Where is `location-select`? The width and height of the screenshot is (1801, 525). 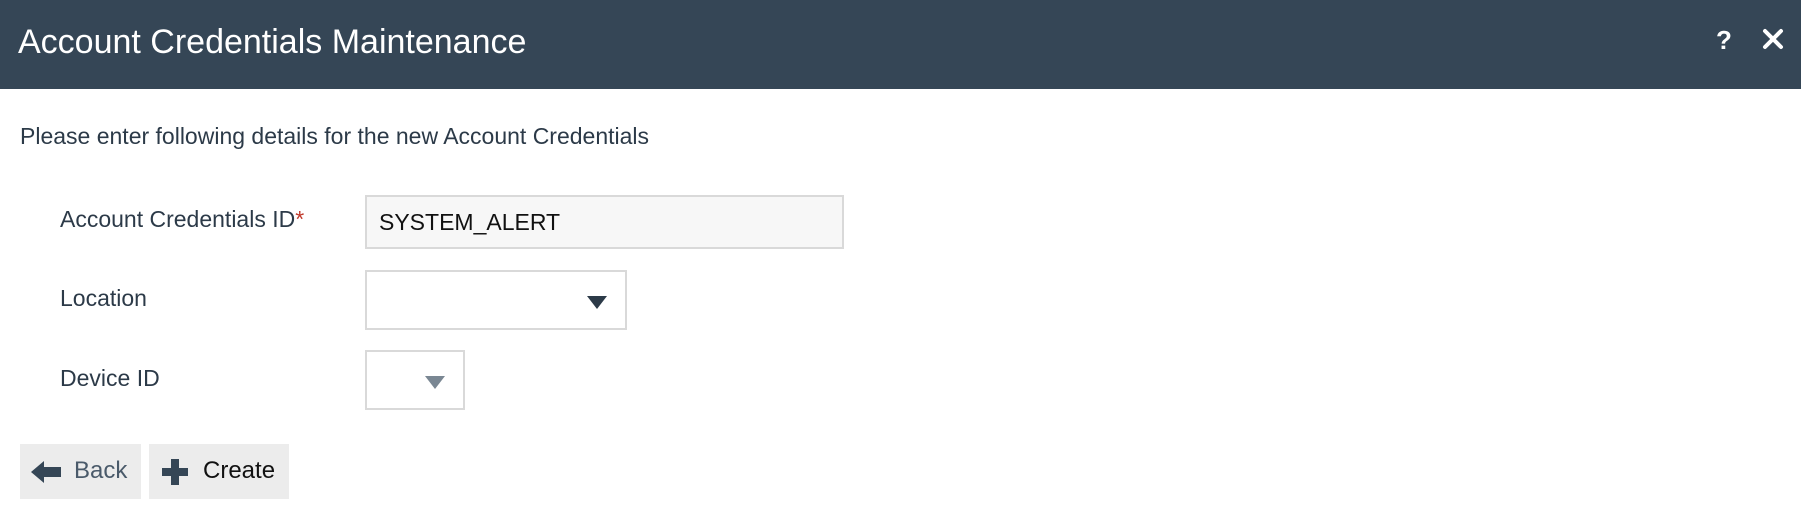
location-select is located at coordinates (496, 300).